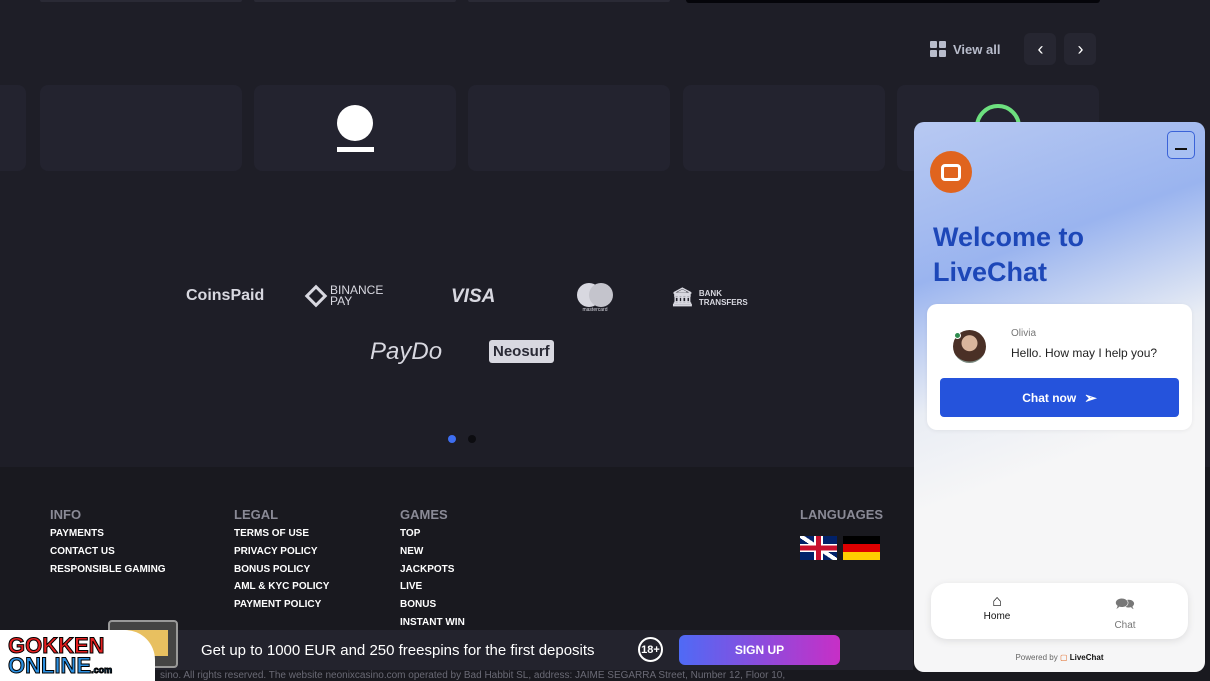  What do you see at coordinates (108, 552) in the screenshot?
I see `footer-link: CONTACT US` at bounding box center [108, 552].